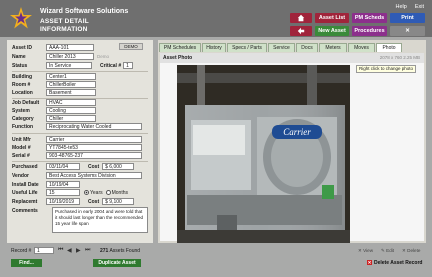  I want to click on replacement-field: 10/19/2019, so click(63, 201).